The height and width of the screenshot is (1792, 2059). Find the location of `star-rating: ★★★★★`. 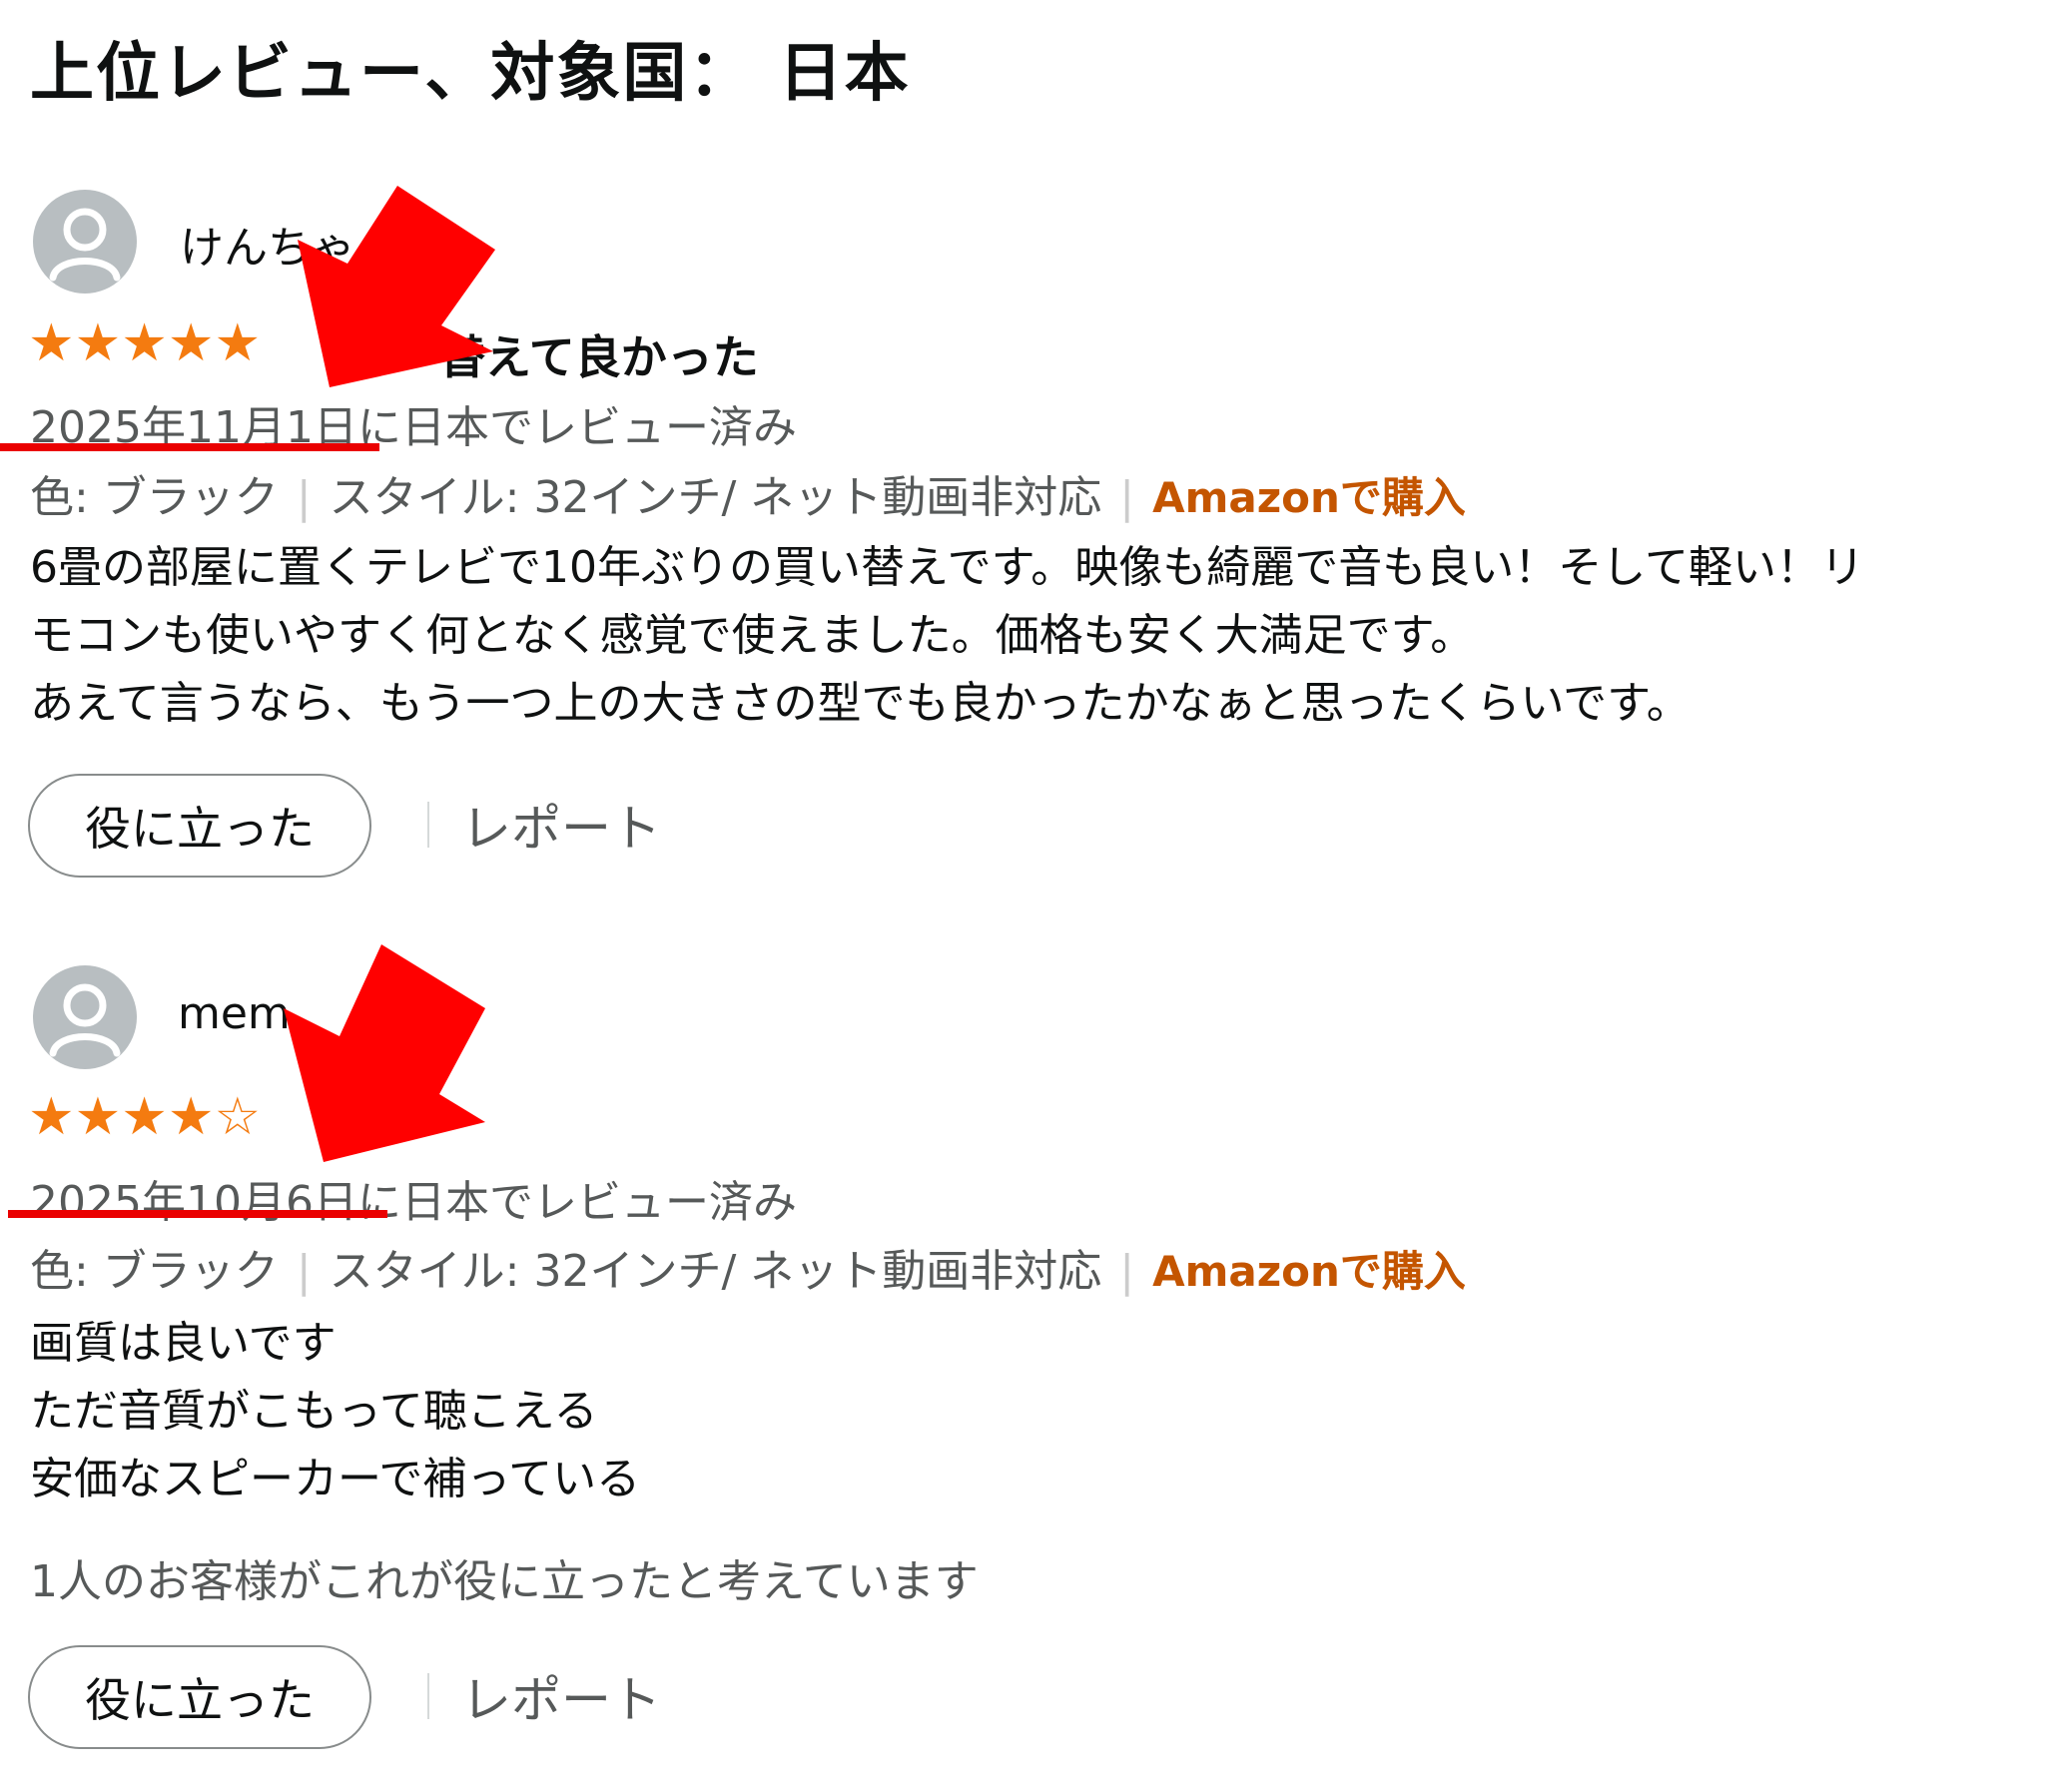

star-rating: ★★★★★ is located at coordinates (144, 343).